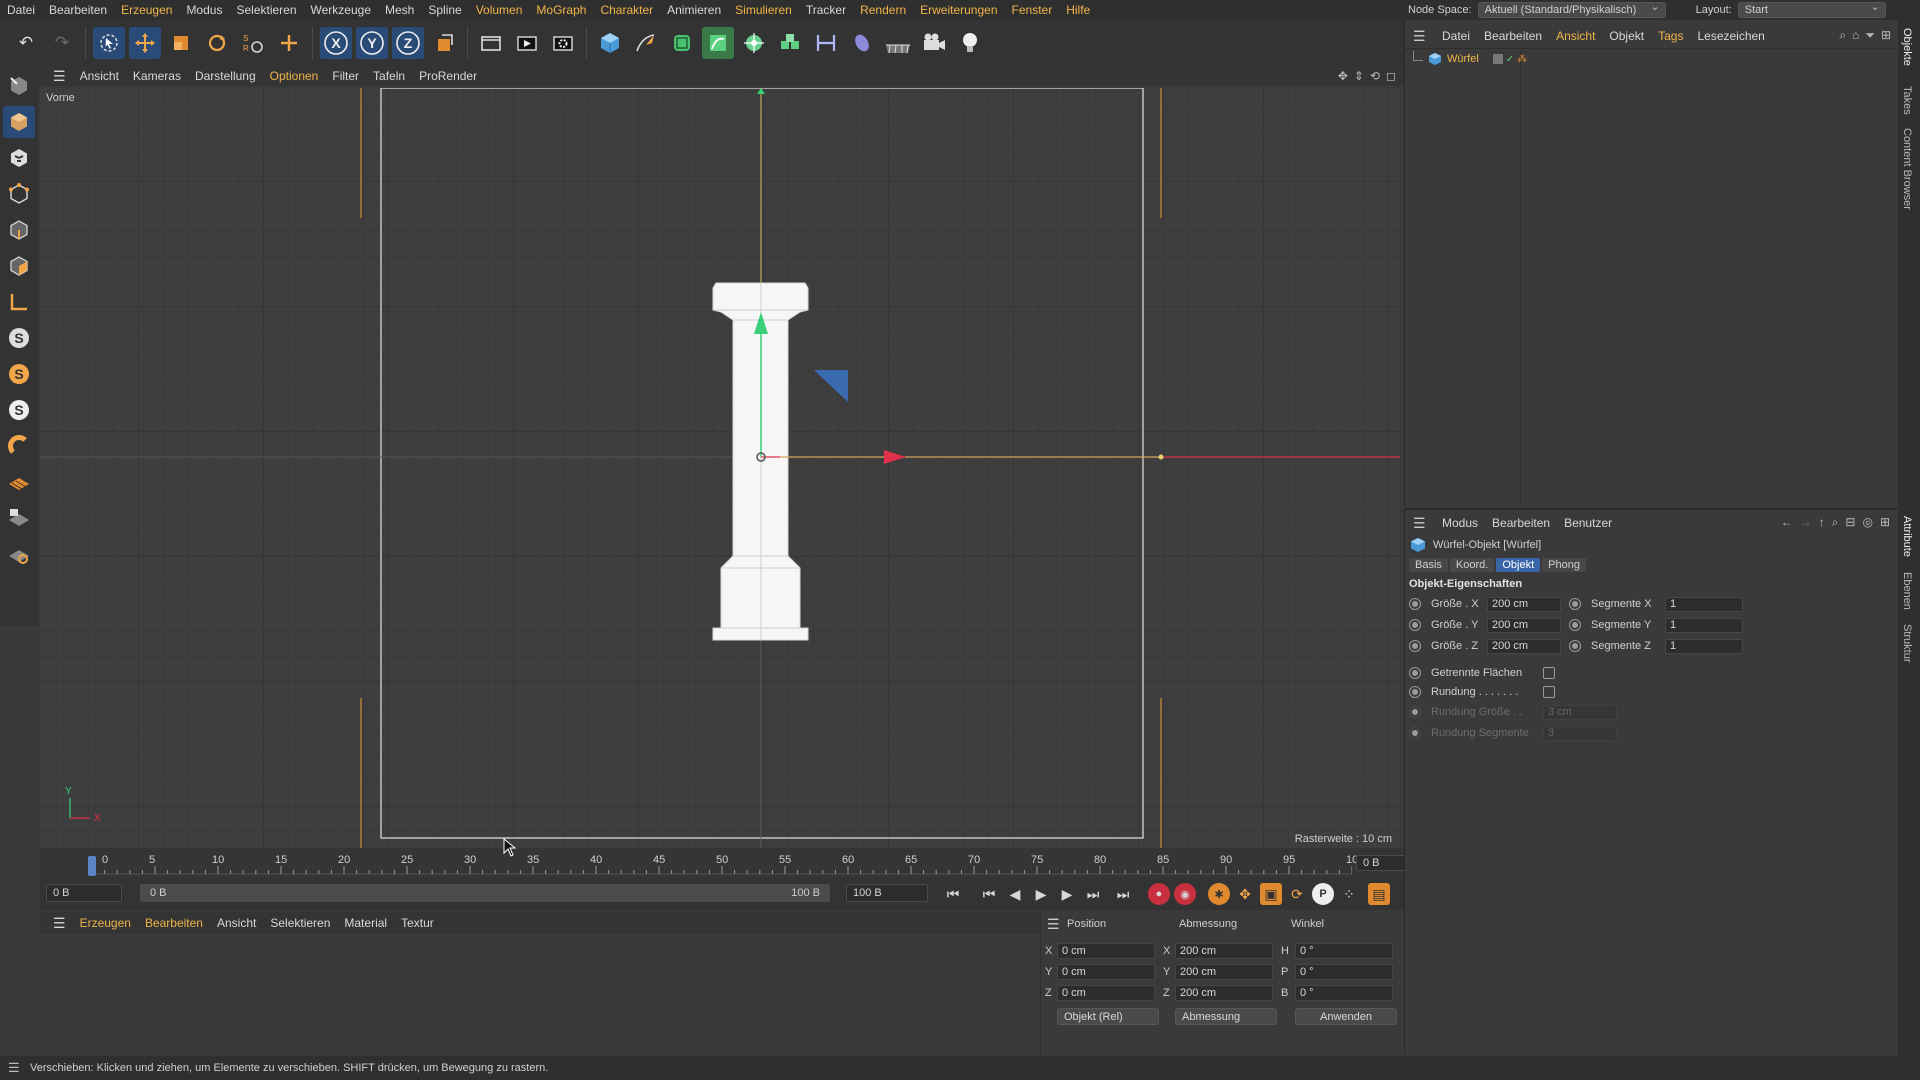 The image size is (1920, 1080). What do you see at coordinates (1344, 972) in the screenshot?
I see `rotation-p-field: 0 °` at bounding box center [1344, 972].